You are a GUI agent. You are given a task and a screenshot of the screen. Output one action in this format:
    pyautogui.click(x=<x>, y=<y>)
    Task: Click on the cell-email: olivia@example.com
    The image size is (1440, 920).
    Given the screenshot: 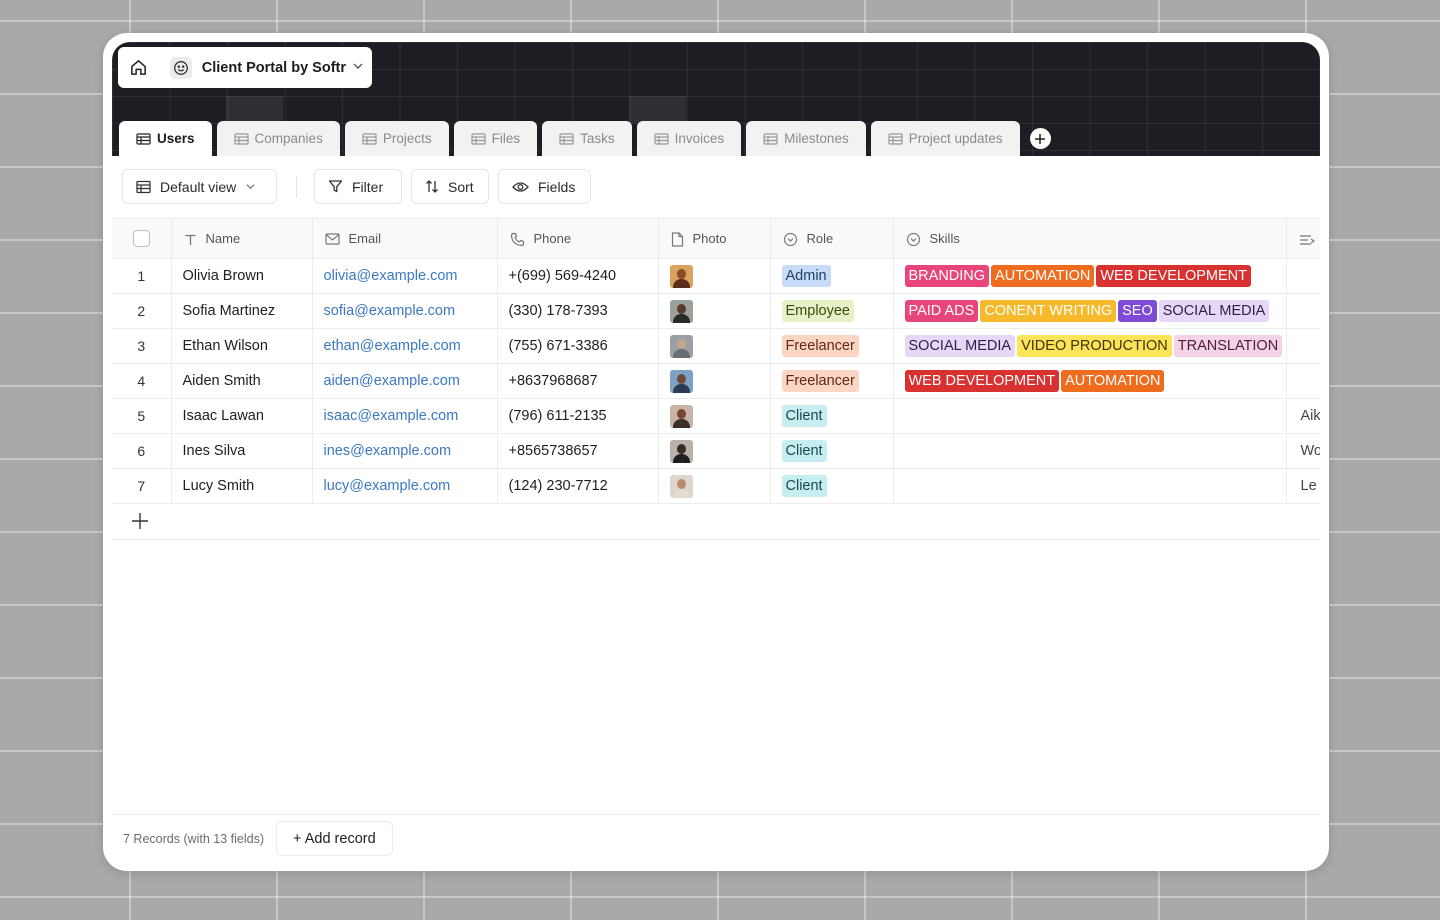 What is the action you would take?
    pyautogui.click(x=405, y=276)
    